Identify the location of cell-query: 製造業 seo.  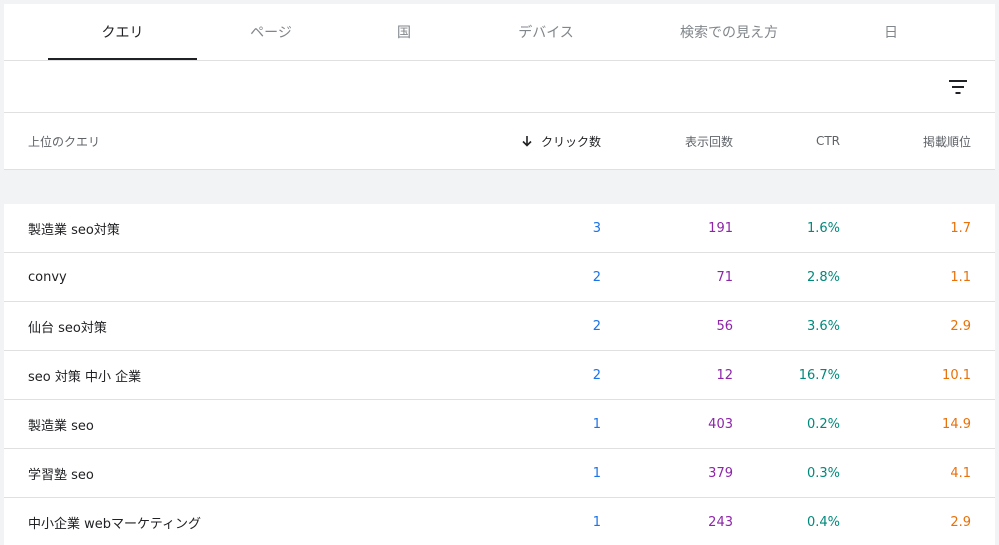
(61, 426).